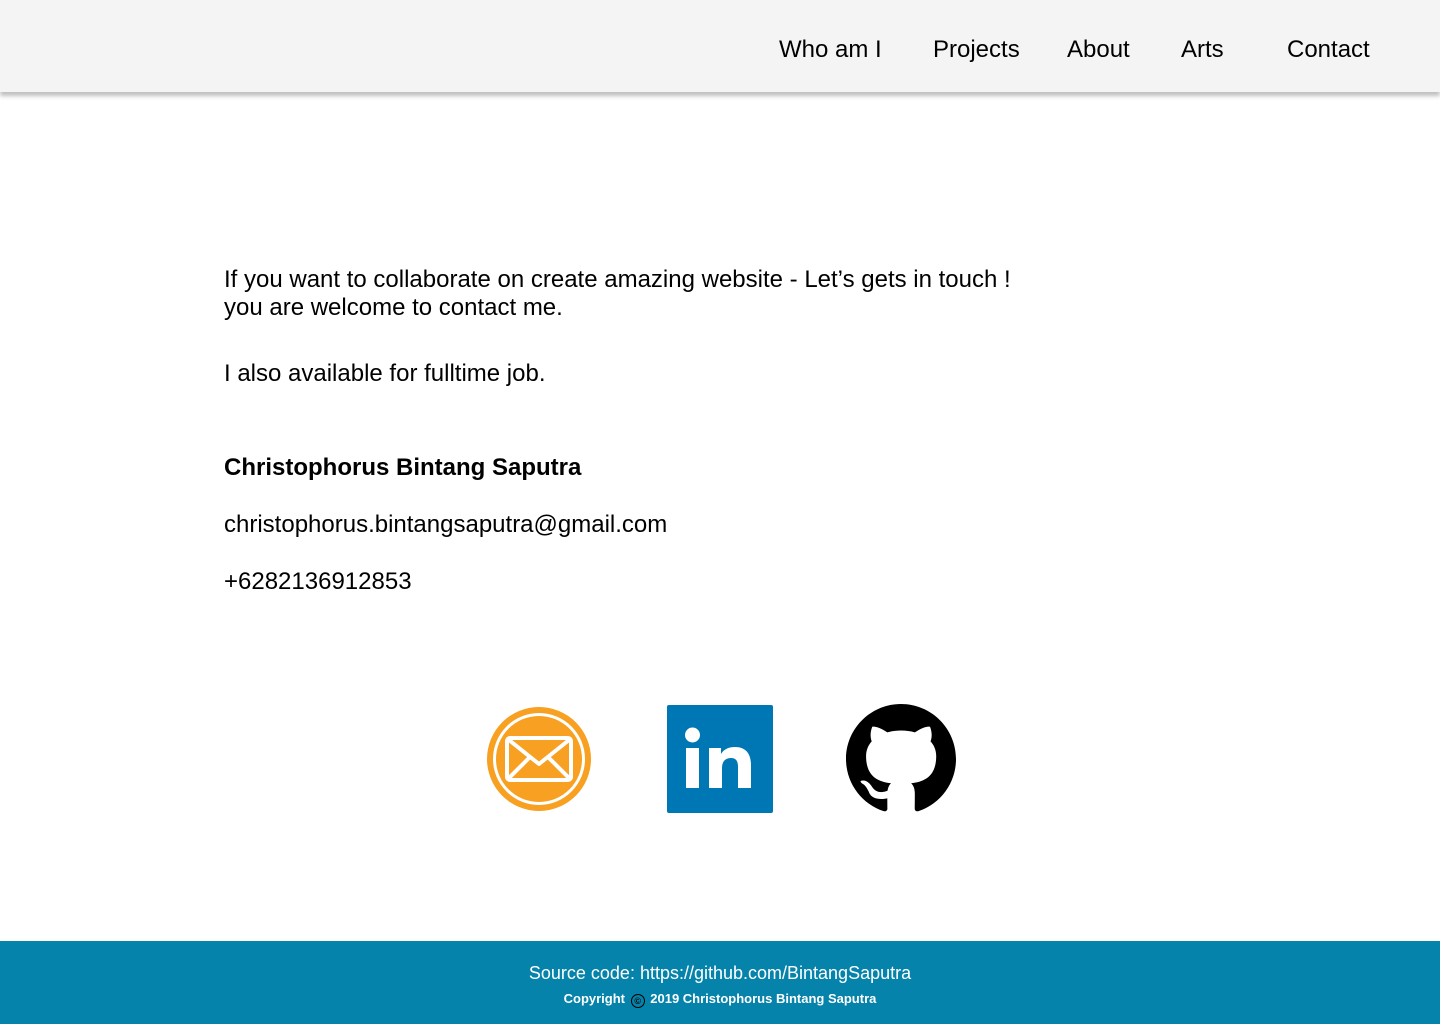  Describe the element at coordinates (1202, 50) in the screenshot. I see `nav-arts: Arts` at that location.